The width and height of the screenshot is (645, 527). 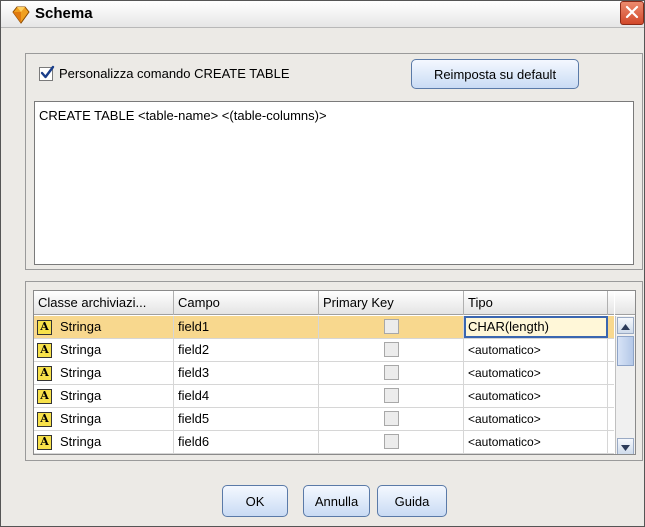 I want to click on field-cell: field4, so click(x=246, y=396).